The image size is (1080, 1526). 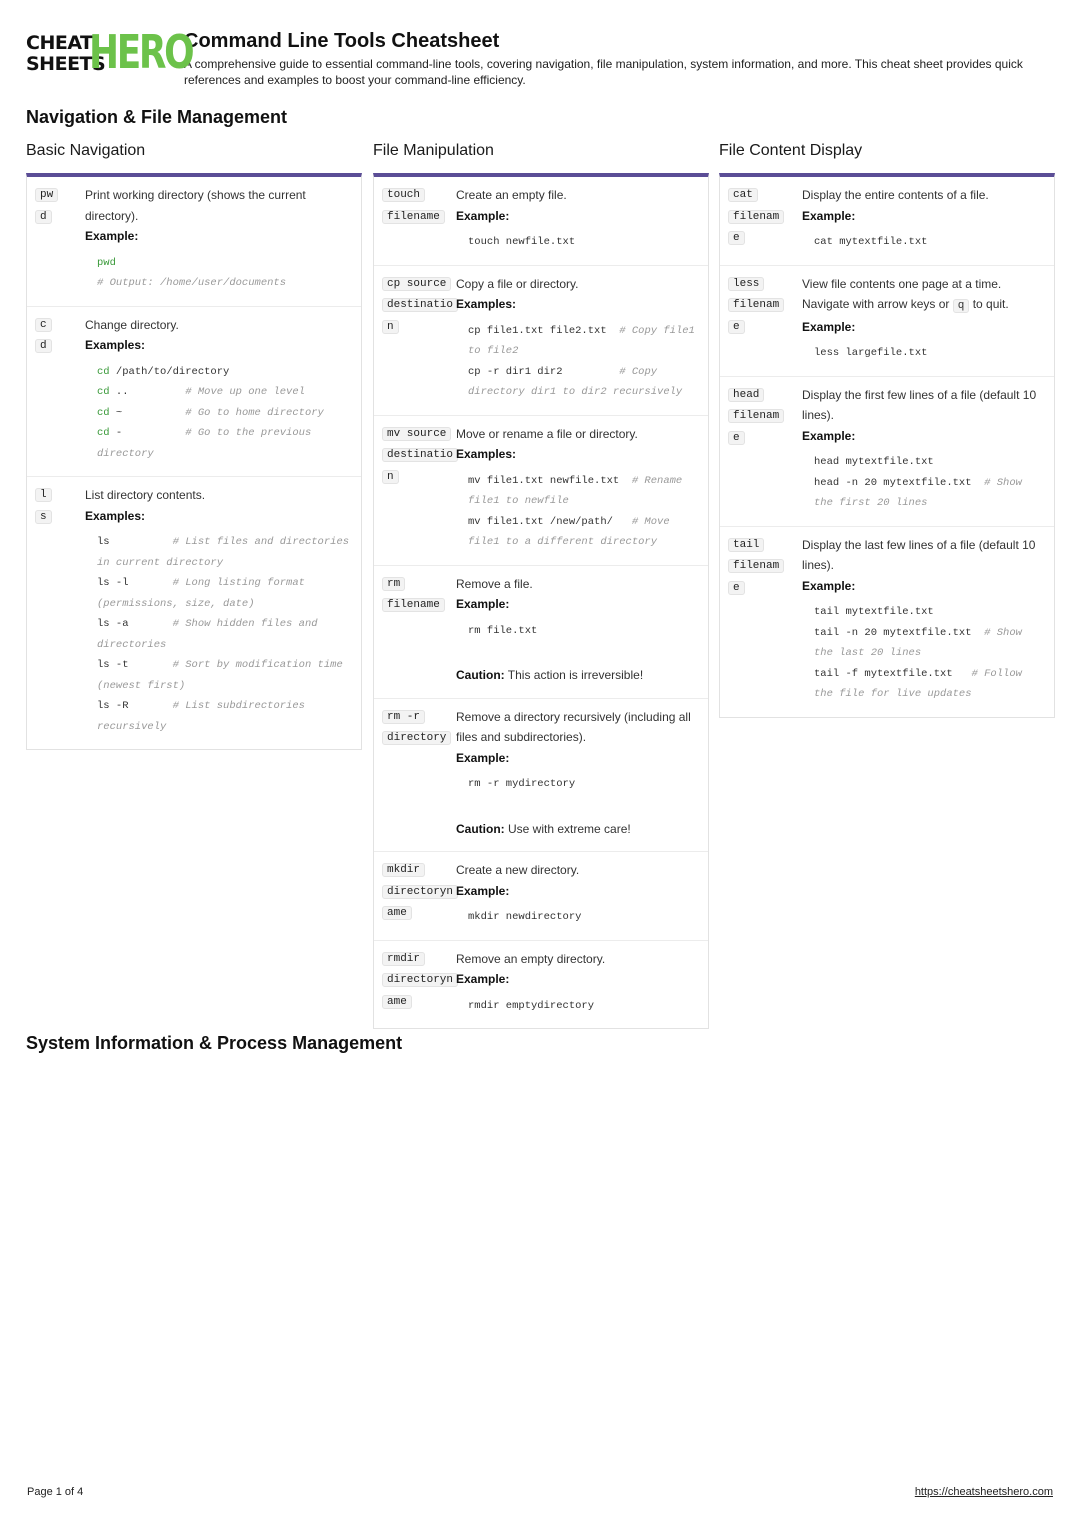 I want to click on command-row: rm filename Remove a file. Example, so click(x=541, y=632).